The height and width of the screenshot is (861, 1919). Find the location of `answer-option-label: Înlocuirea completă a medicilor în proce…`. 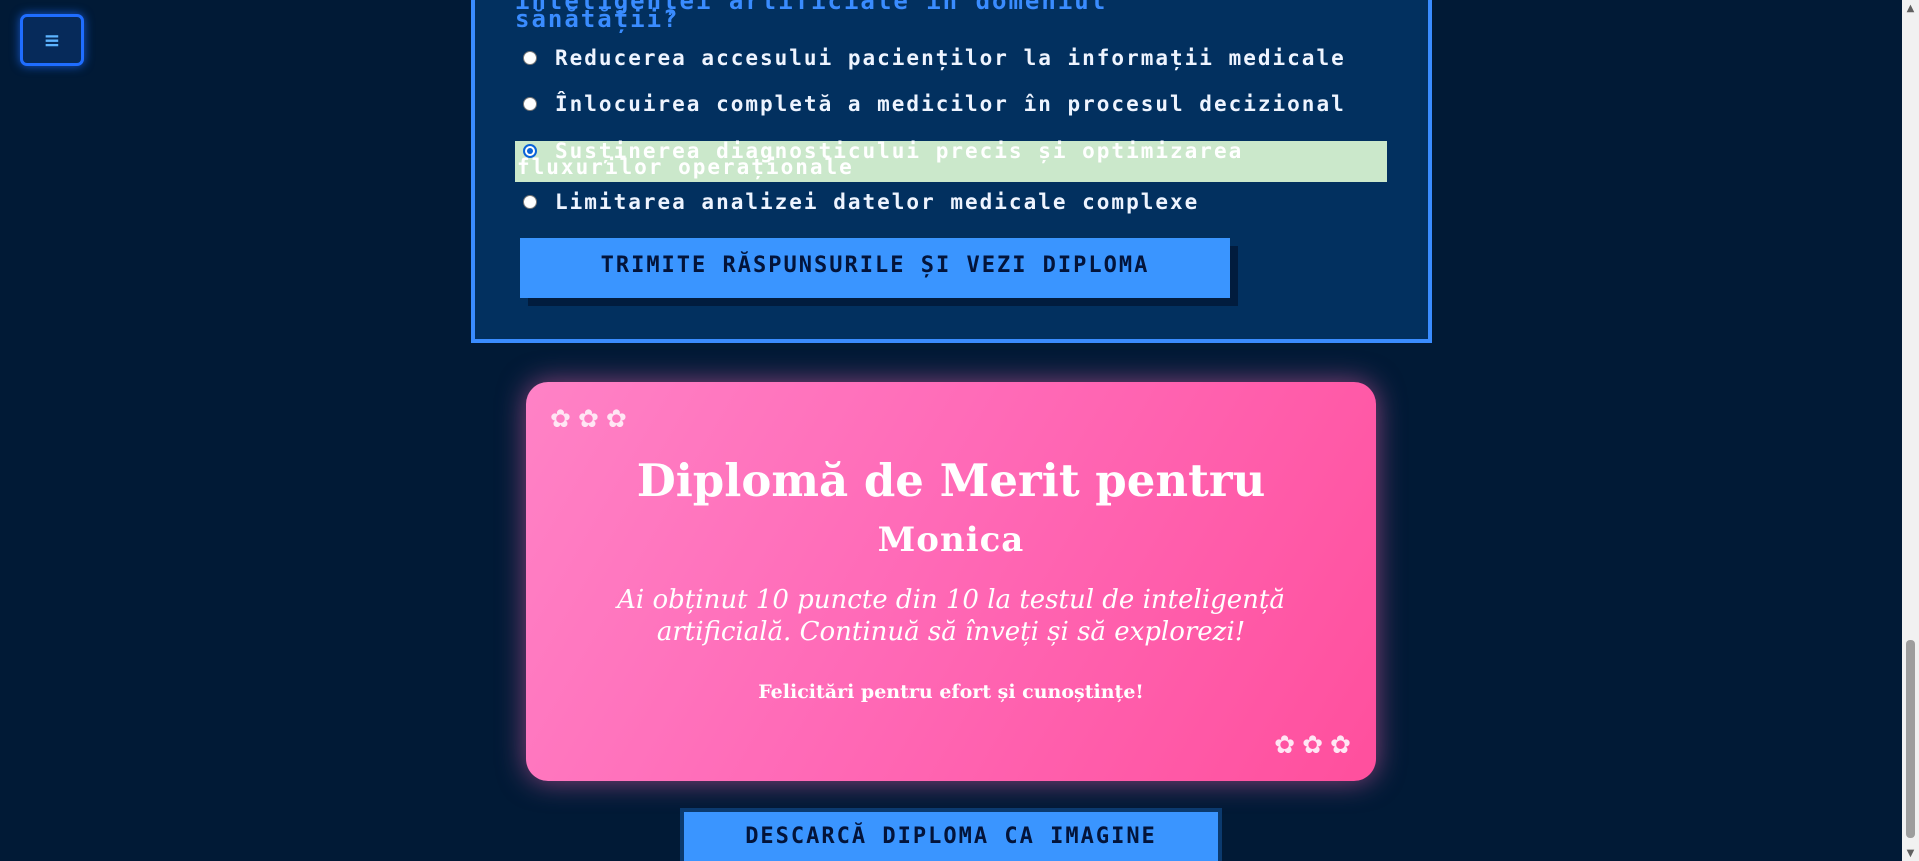

answer-option-label: Înlocuirea completă a medicilor în proce… is located at coordinates (950, 104).